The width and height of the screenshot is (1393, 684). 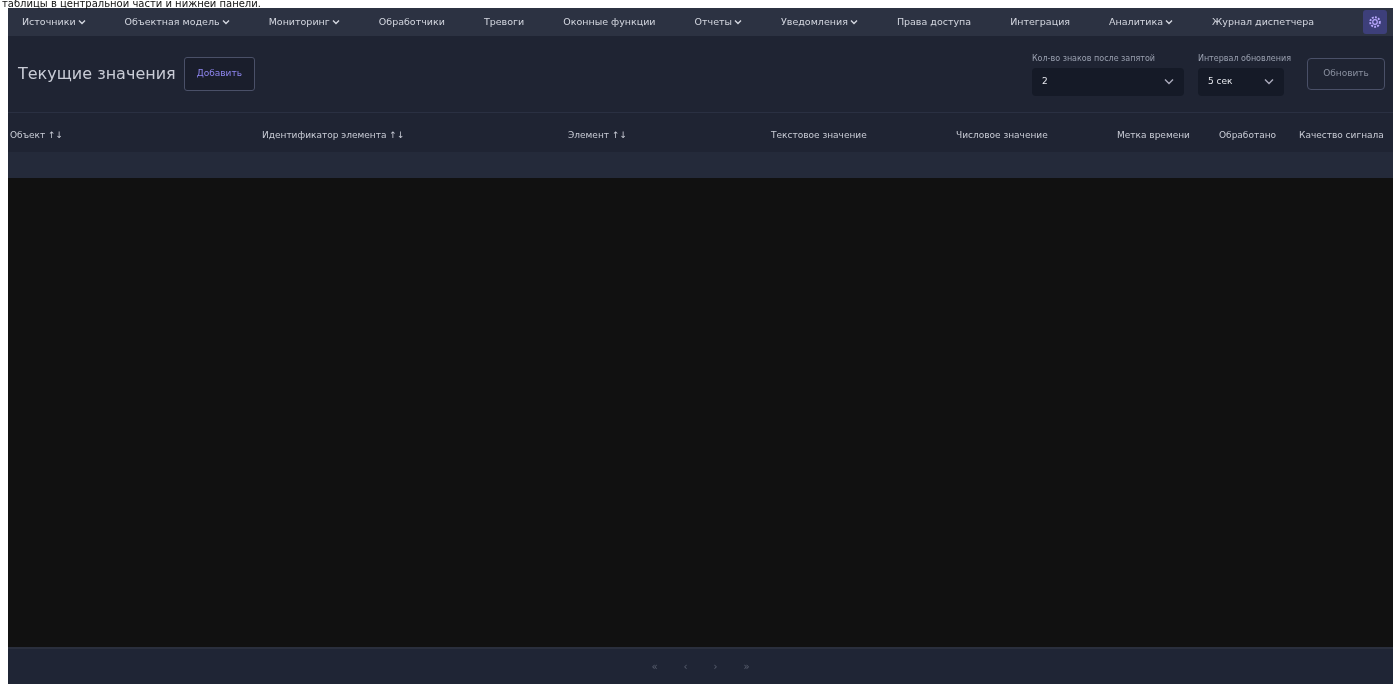 I want to click on select-field: 2, so click(x=1107, y=81).